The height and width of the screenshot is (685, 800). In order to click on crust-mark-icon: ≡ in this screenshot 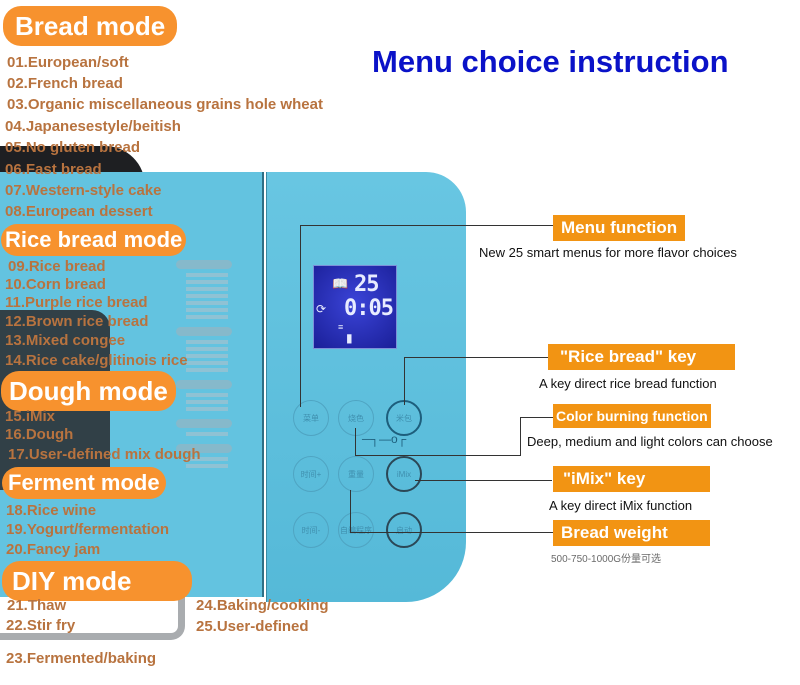, I will do `click(341, 327)`.